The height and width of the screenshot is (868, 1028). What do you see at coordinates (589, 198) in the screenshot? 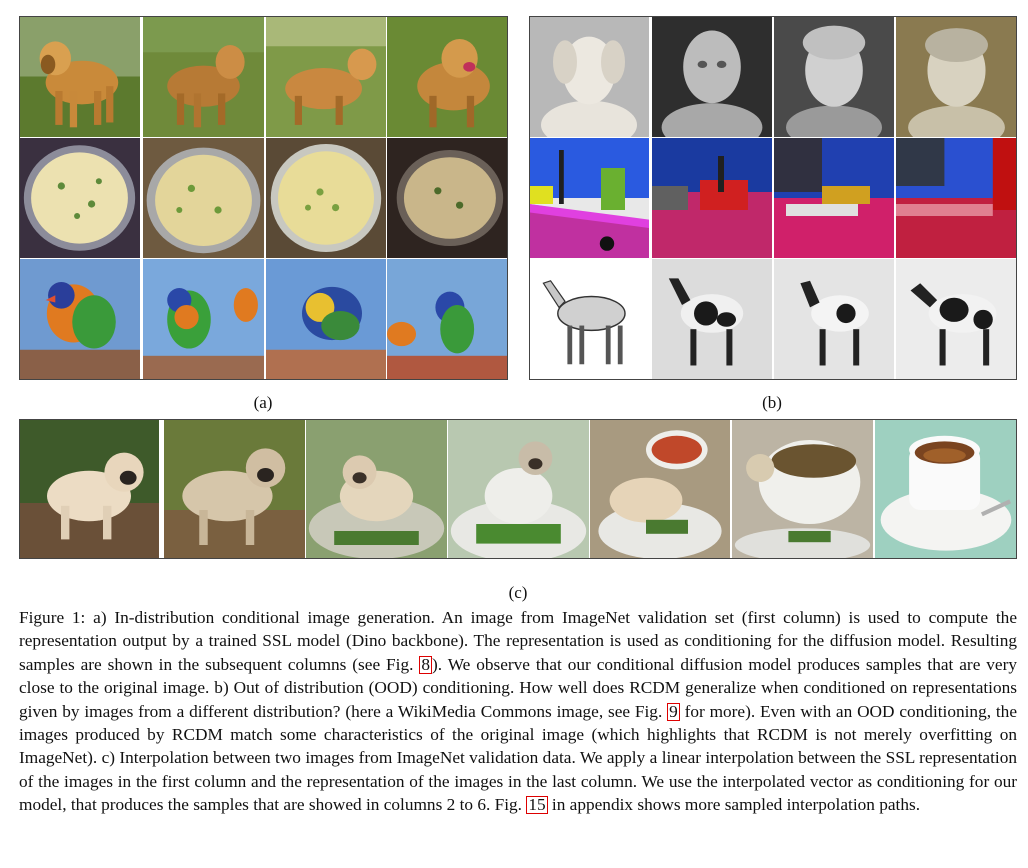
I see `panel-b-seg-original` at bounding box center [589, 198].